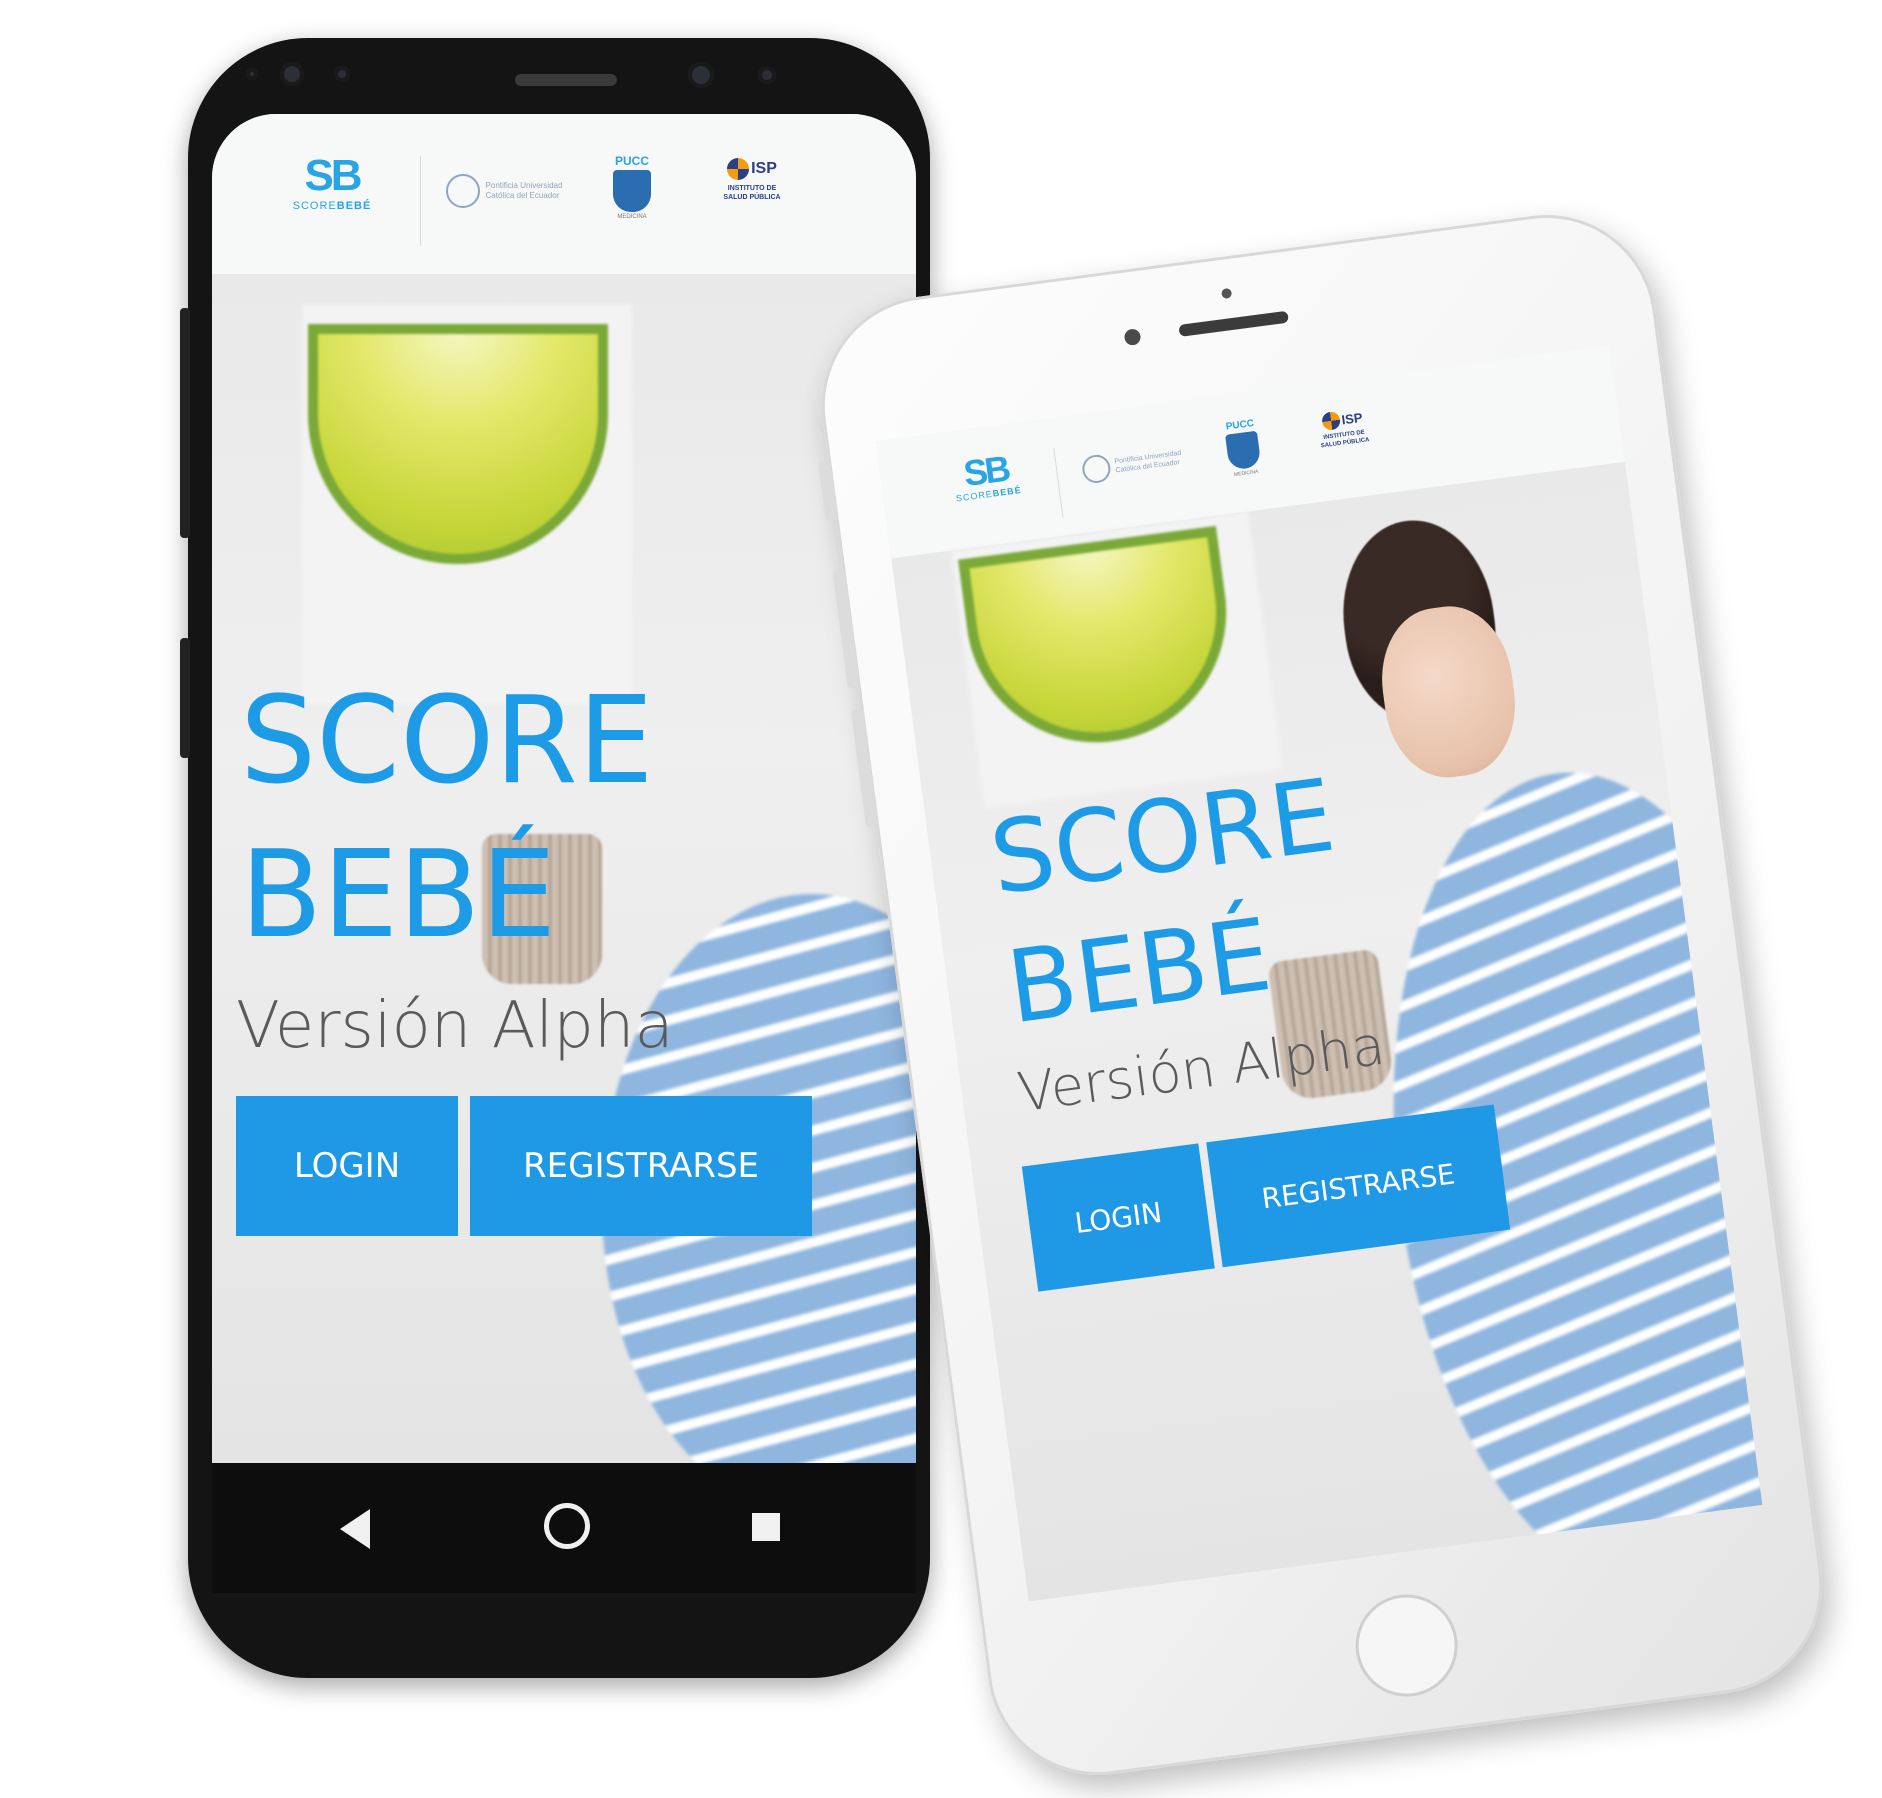 Image resolution: width=1882 pixels, height=1798 pixels. I want to click on android-proximity-icon, so click(342, 74).